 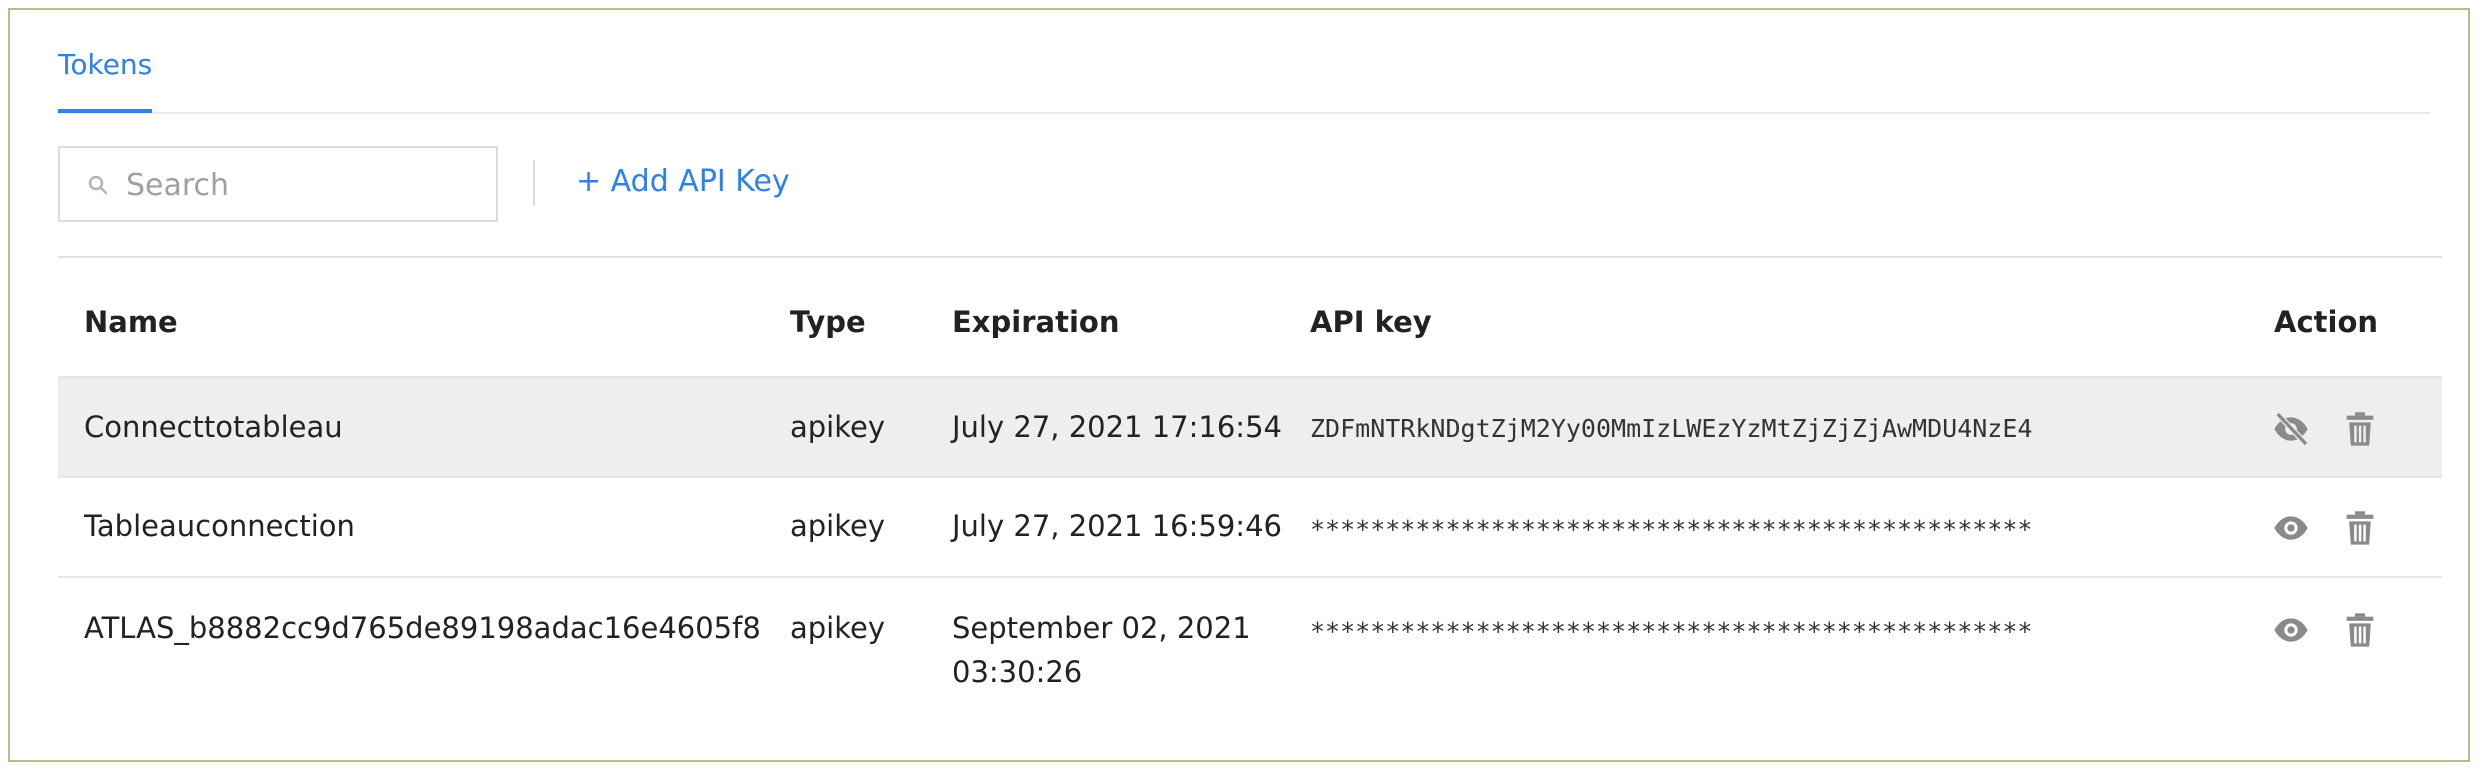 What do you see at coordinates (301, 185) in the screenshot?
I see `search-input` at bounding box center [301, 185].